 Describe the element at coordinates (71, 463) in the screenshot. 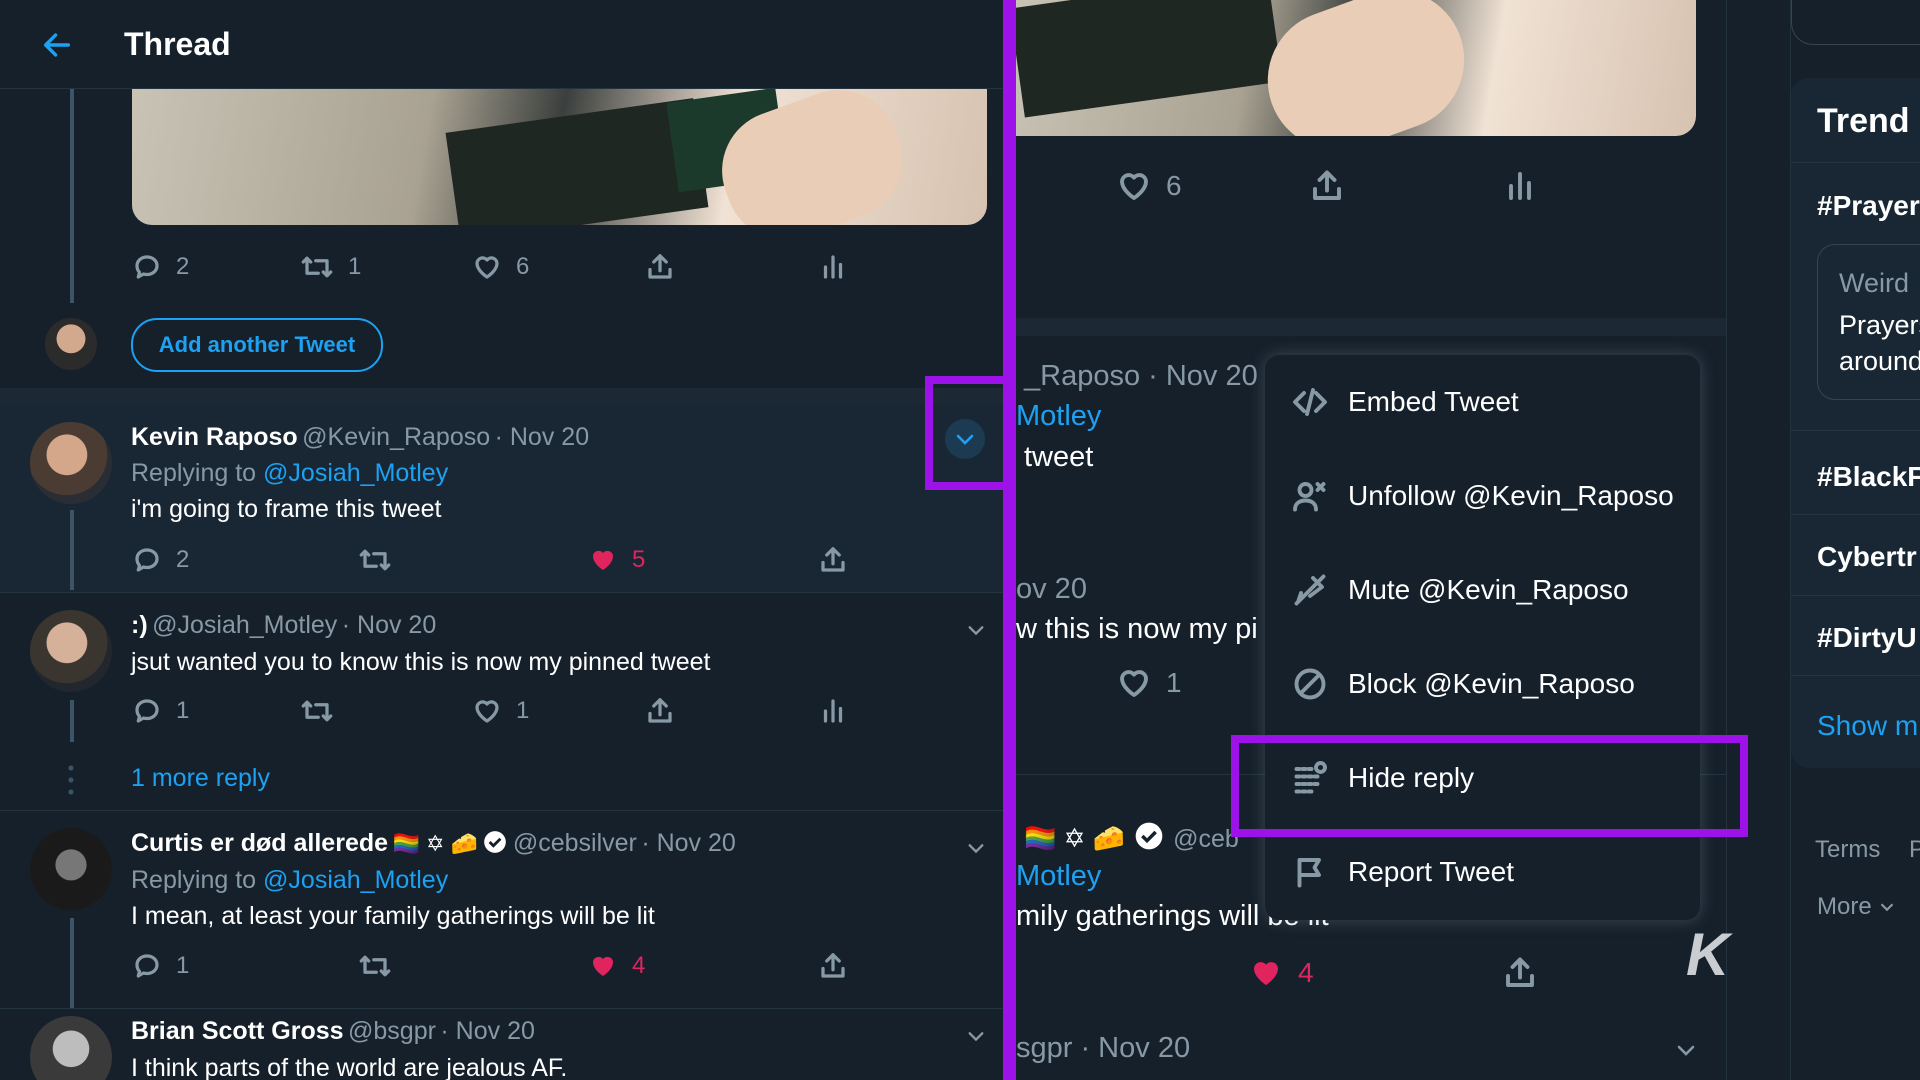

I see `avatar-kevin` at that location.